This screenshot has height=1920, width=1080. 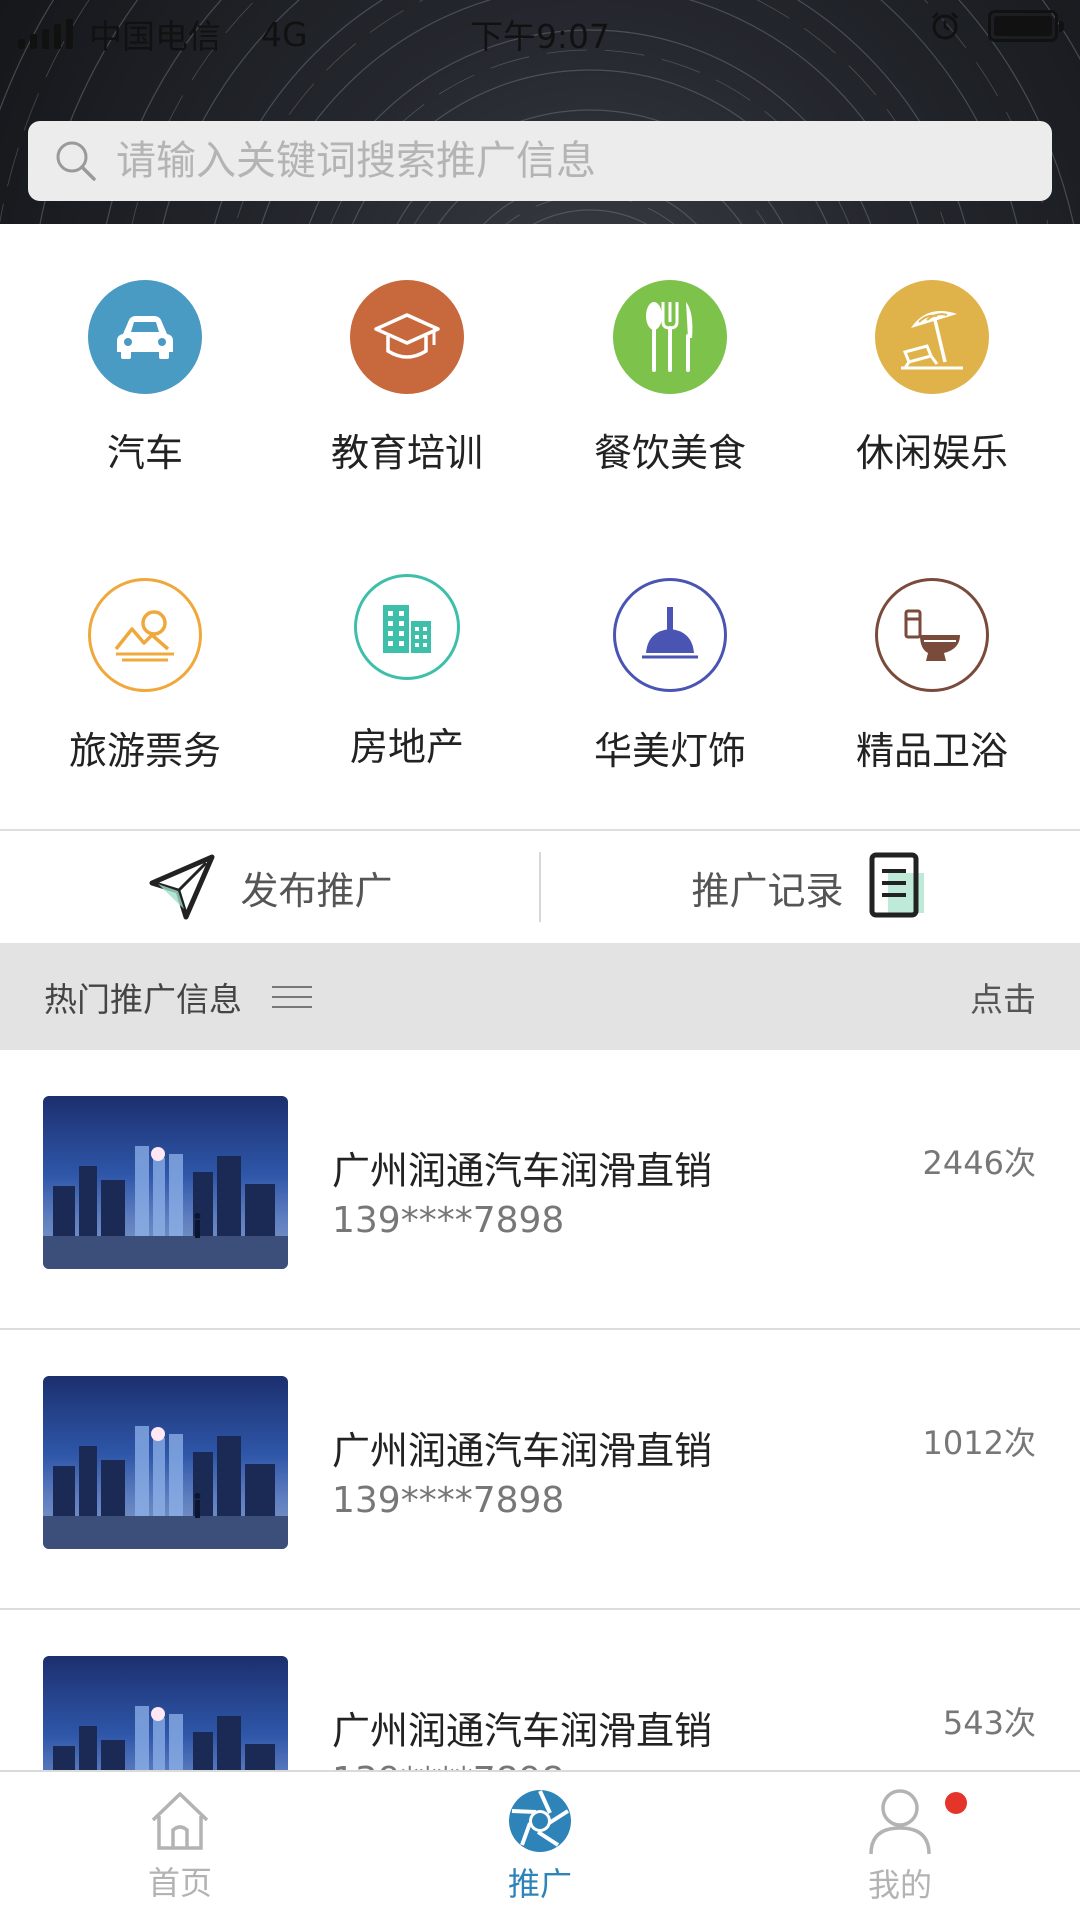 What do you see at coordinates (182, 887) in the screenshot?
I see `paper-plane-icon` at bounding box center [182, 887].